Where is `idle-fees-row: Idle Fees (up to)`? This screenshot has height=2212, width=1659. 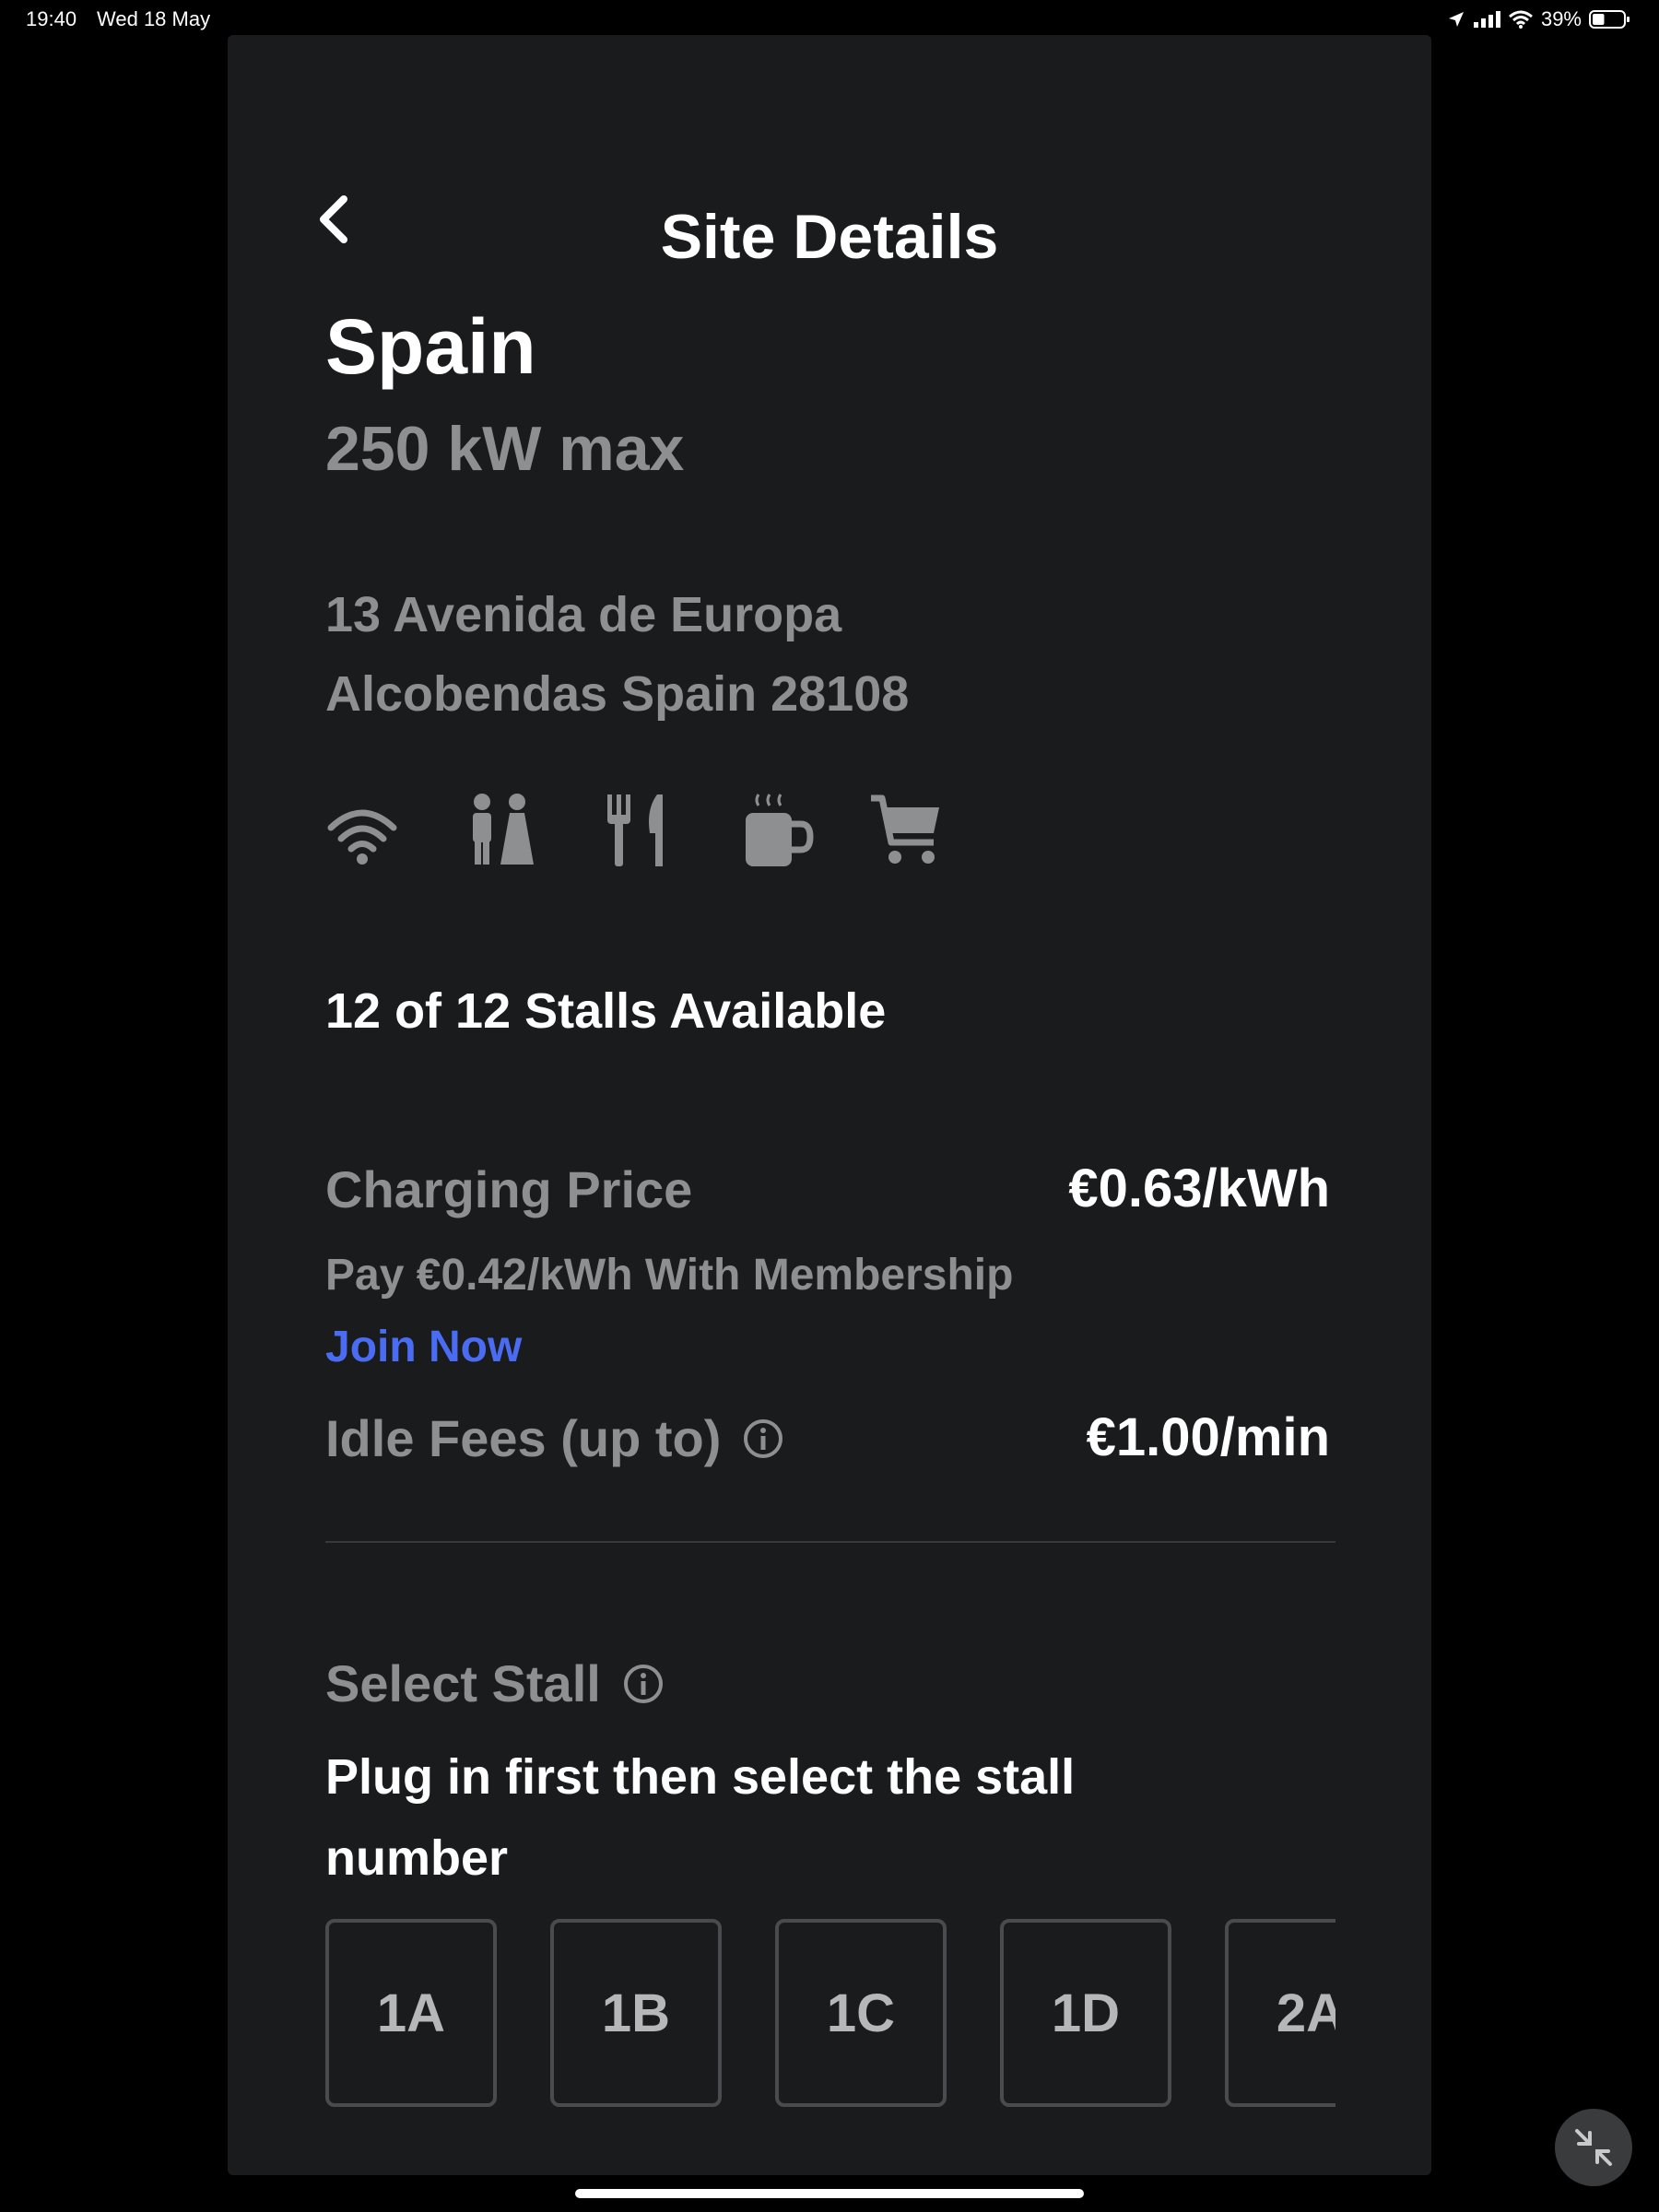
idle-fees-row: Idle Fees (up to) is located at coordinates (554, 1438).